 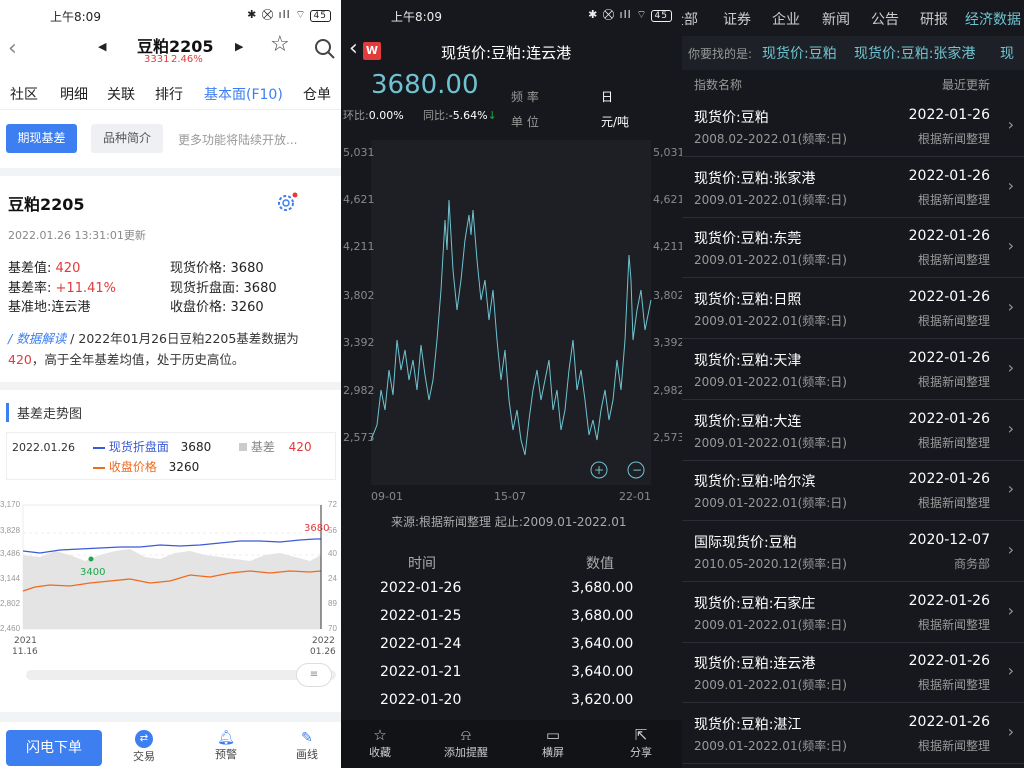 I want to click on tab-bar: 社区 明细 关联 排行 基本面(F10) 仓单, so click(x=170, y=94).